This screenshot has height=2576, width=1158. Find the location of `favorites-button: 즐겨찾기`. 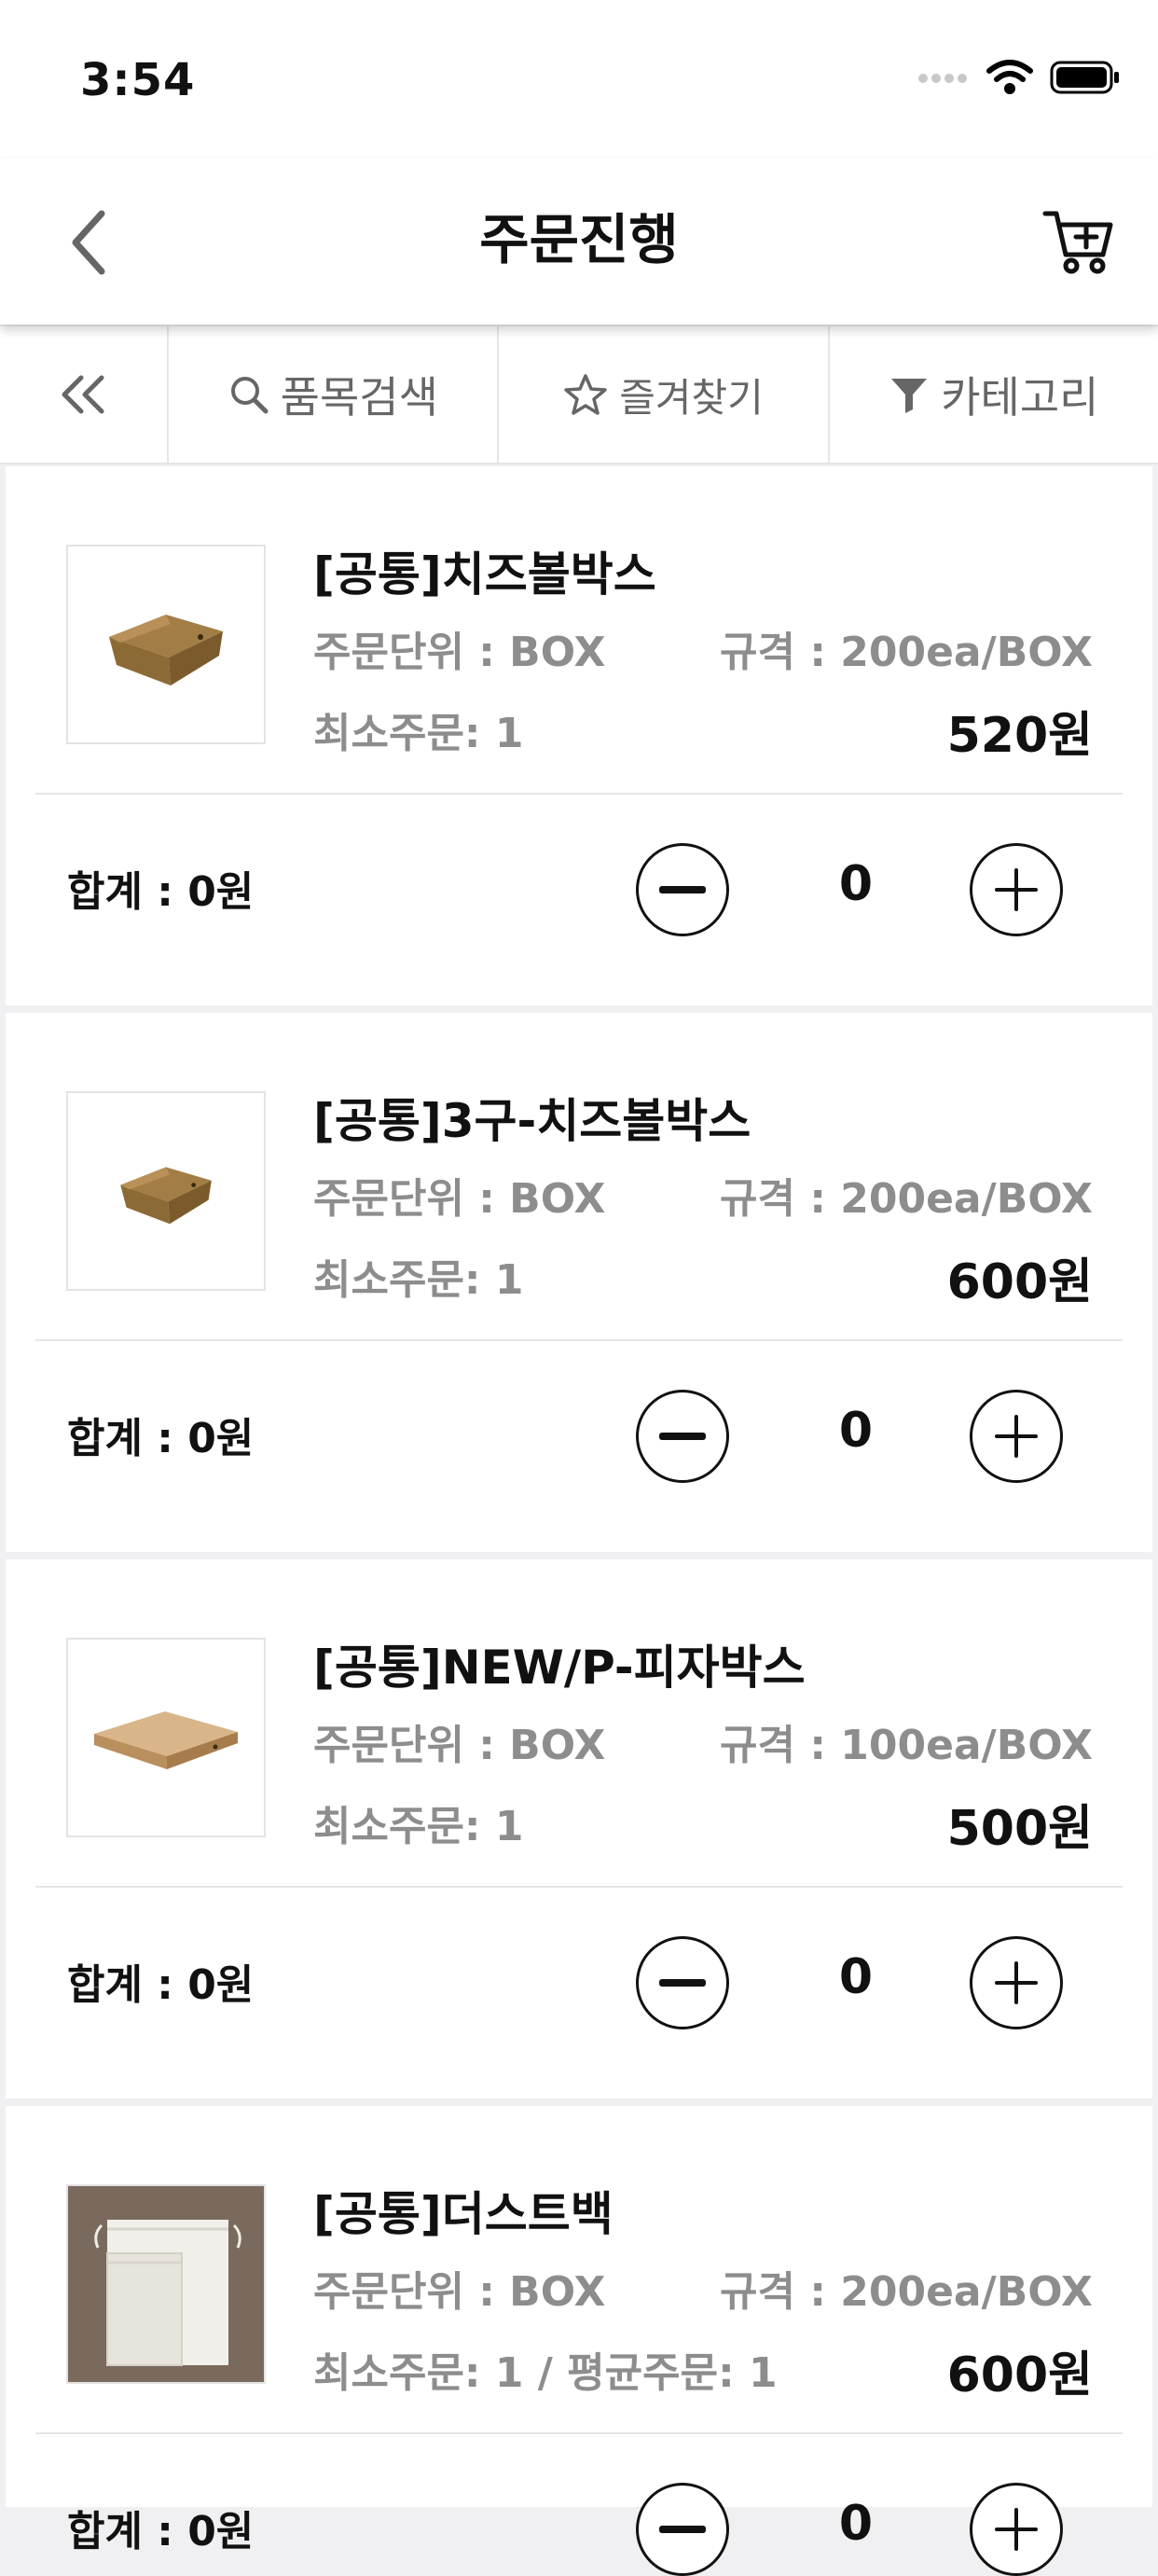

favorites-button: 즐겨찾기 is located at coordinates (664, 394).